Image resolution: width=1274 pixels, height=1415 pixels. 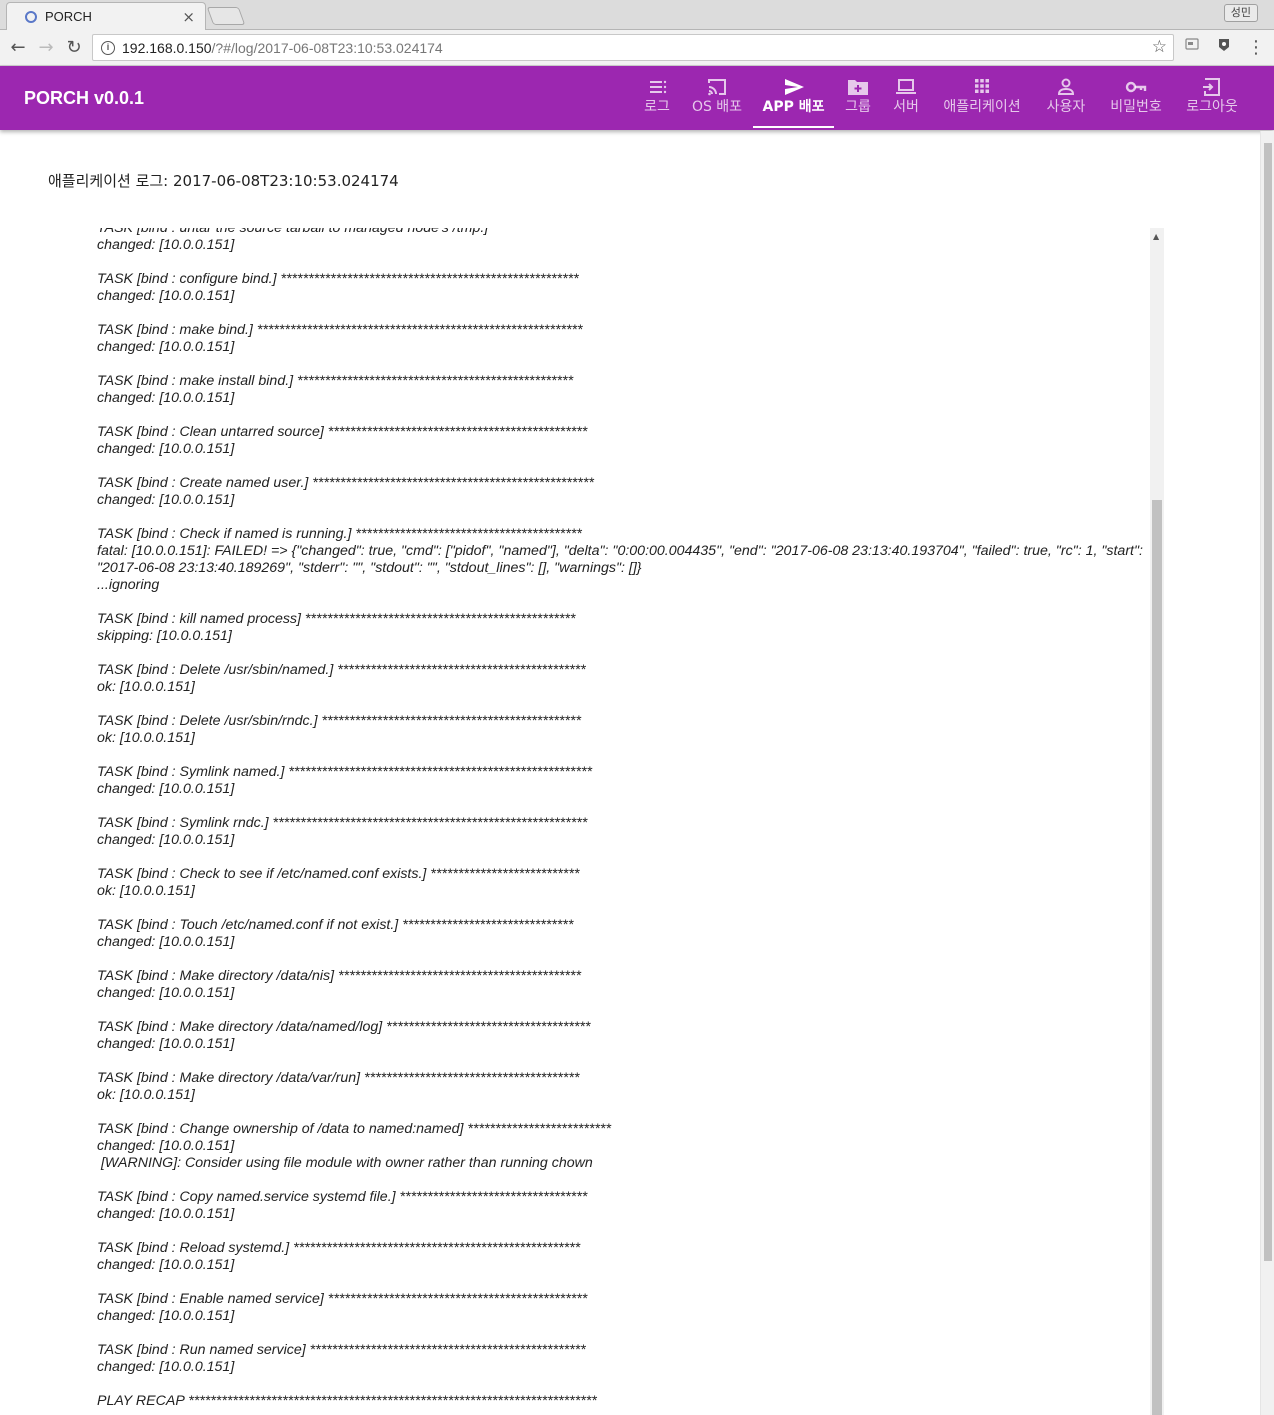 I want to click on log-result-line: ...ignoring, so click(x=128, y=585).